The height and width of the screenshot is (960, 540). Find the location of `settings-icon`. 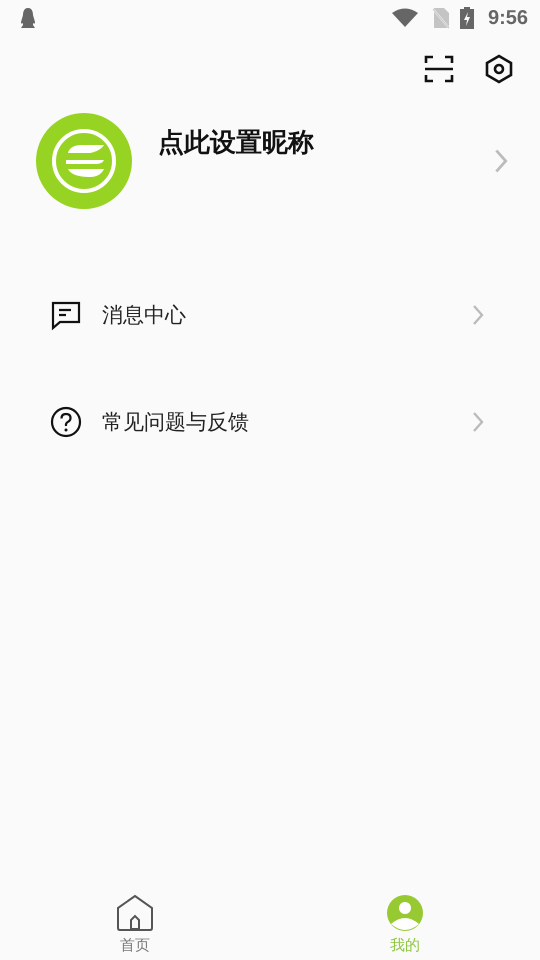

settings-icon is located at coordinates (499, 69).